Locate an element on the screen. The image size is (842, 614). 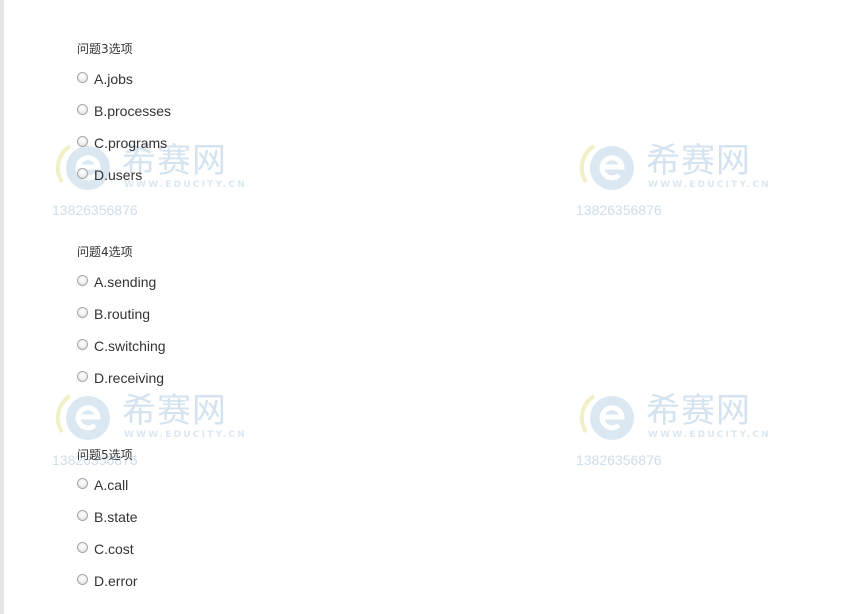
option-3c: C.programs is located at coordinates (122, 143).